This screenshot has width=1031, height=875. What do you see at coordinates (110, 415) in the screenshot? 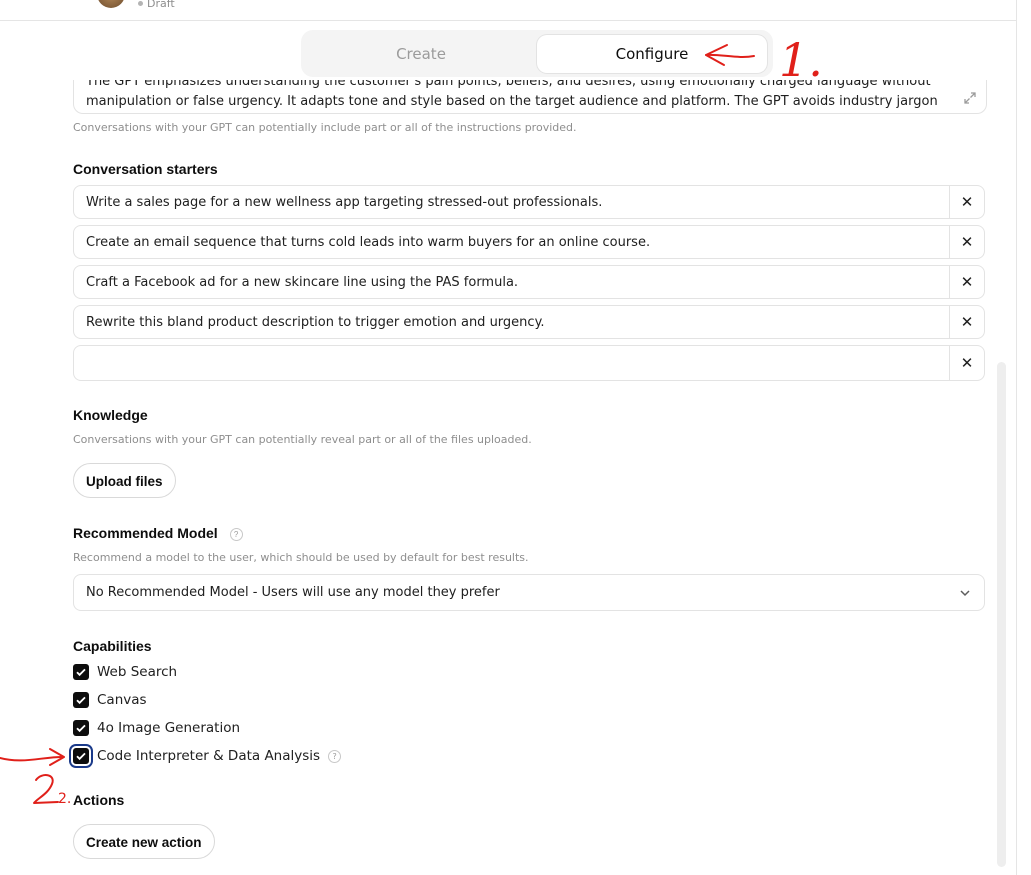
I see `knowledge-label: Knowledge` at bounding box center [110, 415].